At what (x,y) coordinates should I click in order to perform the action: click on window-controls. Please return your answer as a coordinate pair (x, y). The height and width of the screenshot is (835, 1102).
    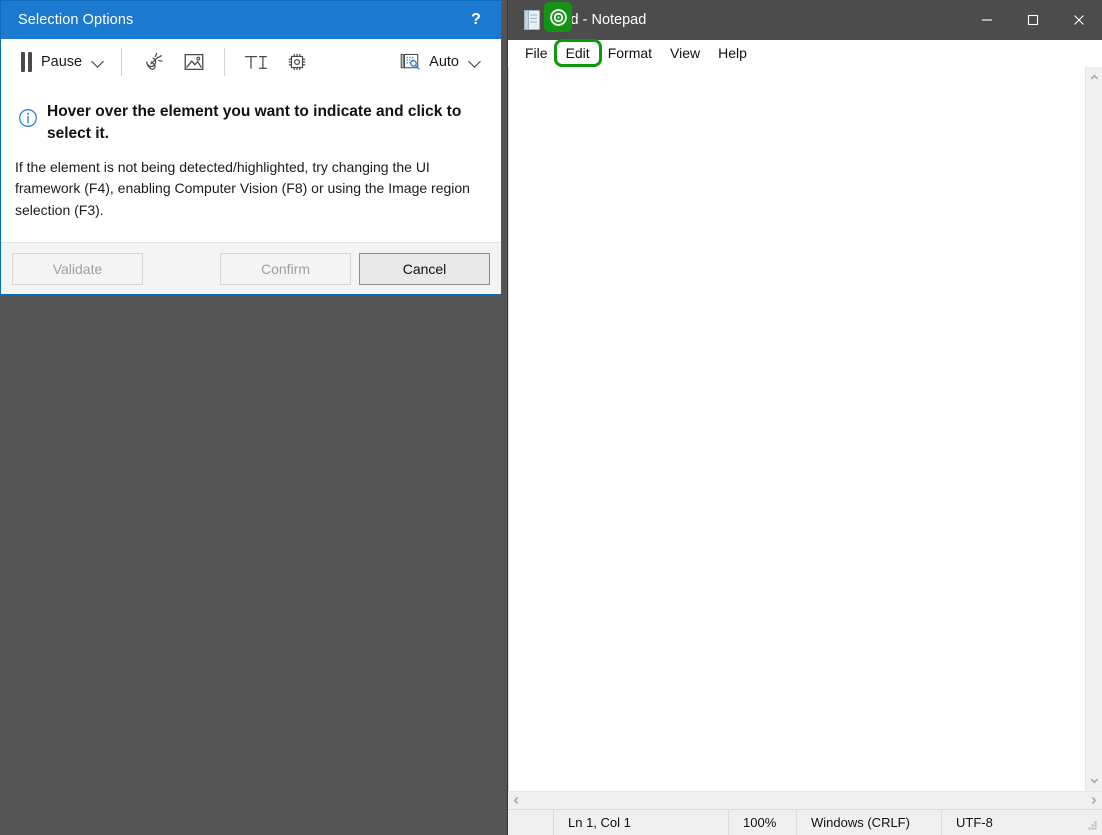
    Looking at the image, I should click on (1033, 20).